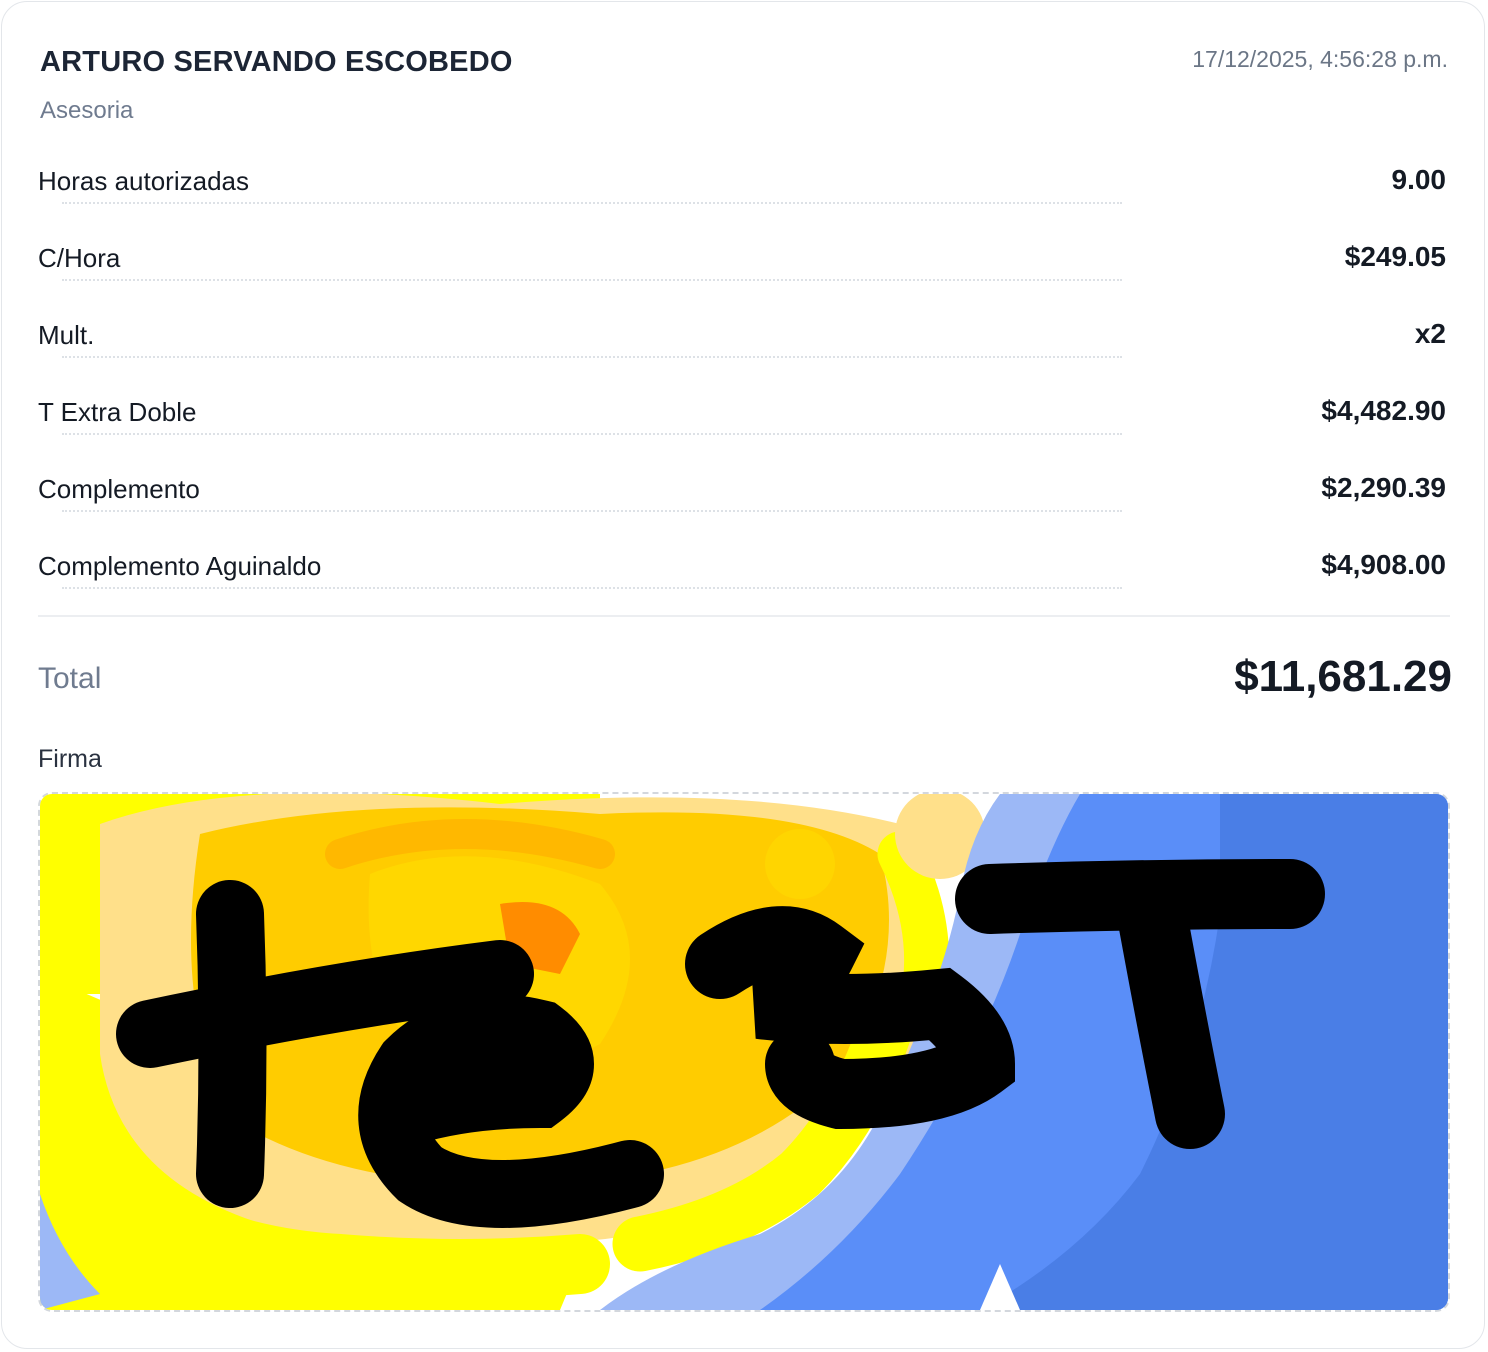 This screenshot has width=1488, height=1352. I want to click on row-multiplicador: Mult. x2, so click(744, 344).